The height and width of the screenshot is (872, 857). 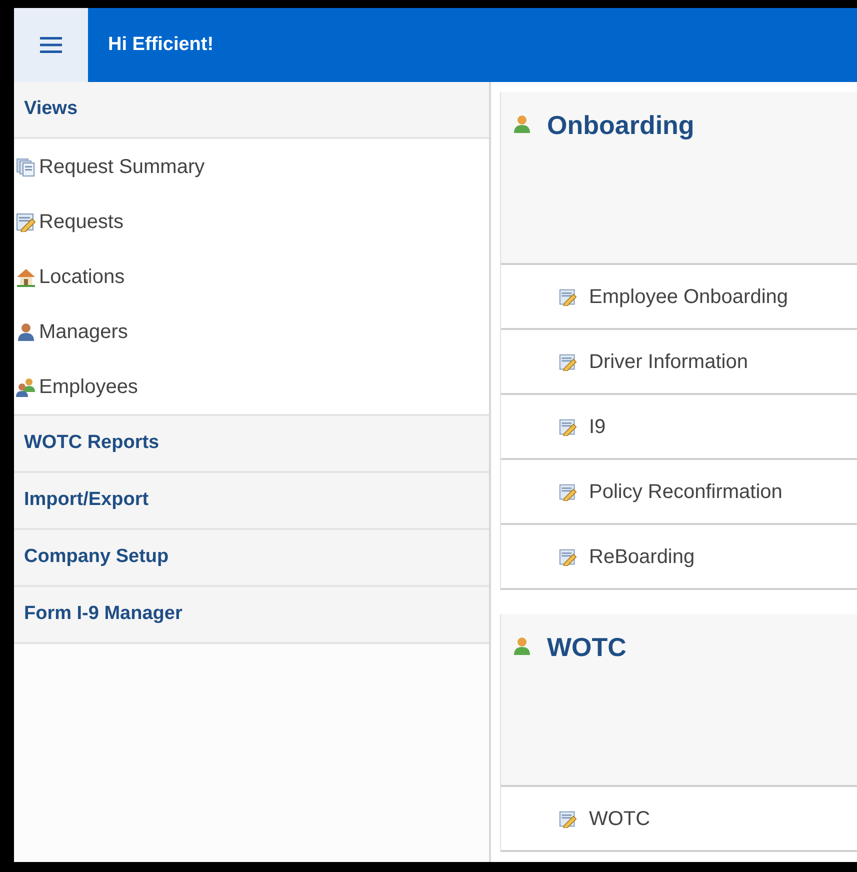 I want to click on greeting-title: Hi Efficient!, so click(x=161, y=44).